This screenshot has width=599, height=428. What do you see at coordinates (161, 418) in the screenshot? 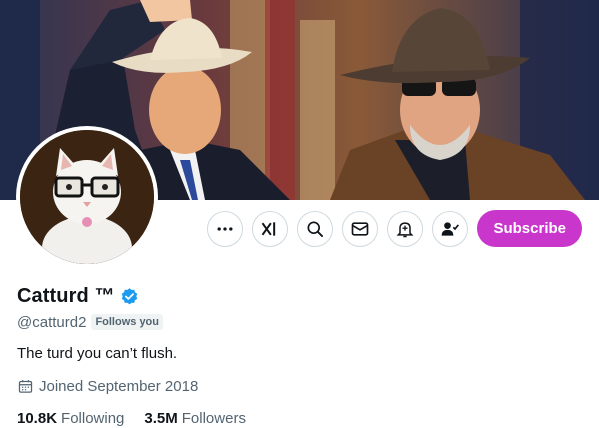
I see `followers-count: 3.5M` at bounding box center [161, 418].